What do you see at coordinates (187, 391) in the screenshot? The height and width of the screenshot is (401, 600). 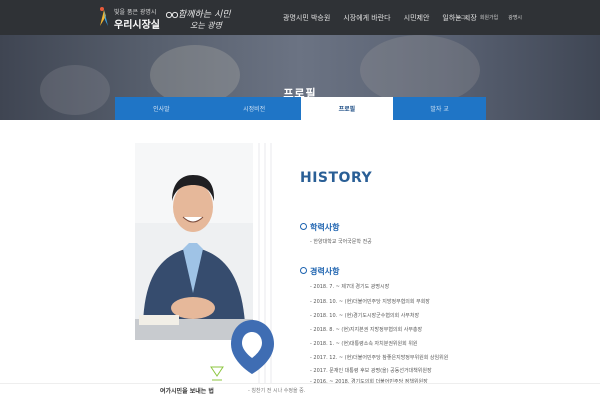 I see `footer-title: 여가시민을 보내는 법` at bounding box center [187, 391].